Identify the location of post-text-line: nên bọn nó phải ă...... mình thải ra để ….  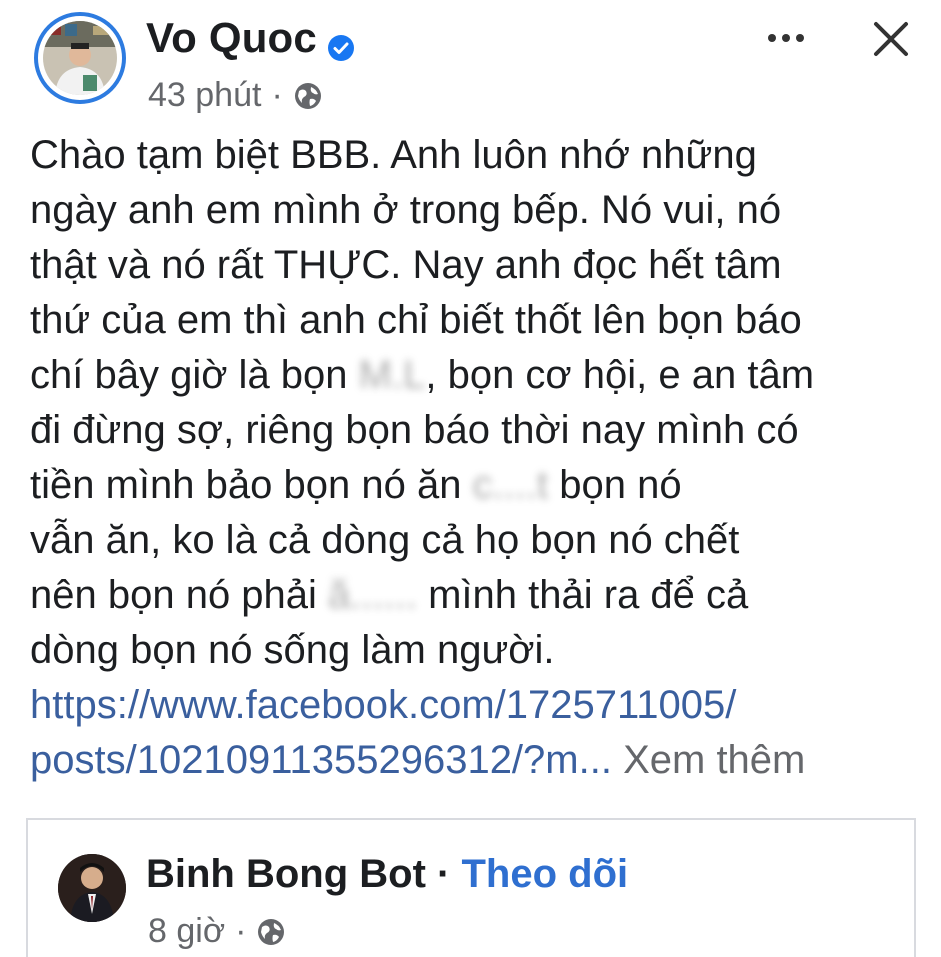
(475, 595).